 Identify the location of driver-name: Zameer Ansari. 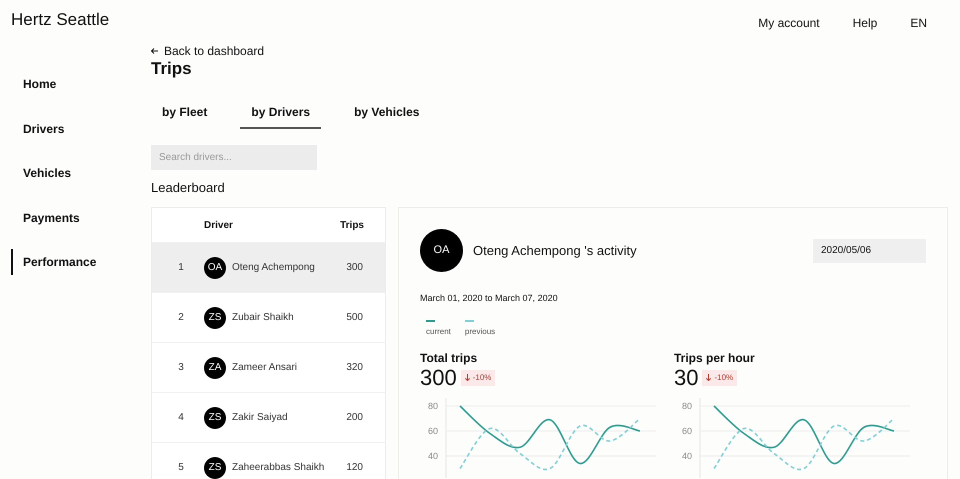
(265, 368).